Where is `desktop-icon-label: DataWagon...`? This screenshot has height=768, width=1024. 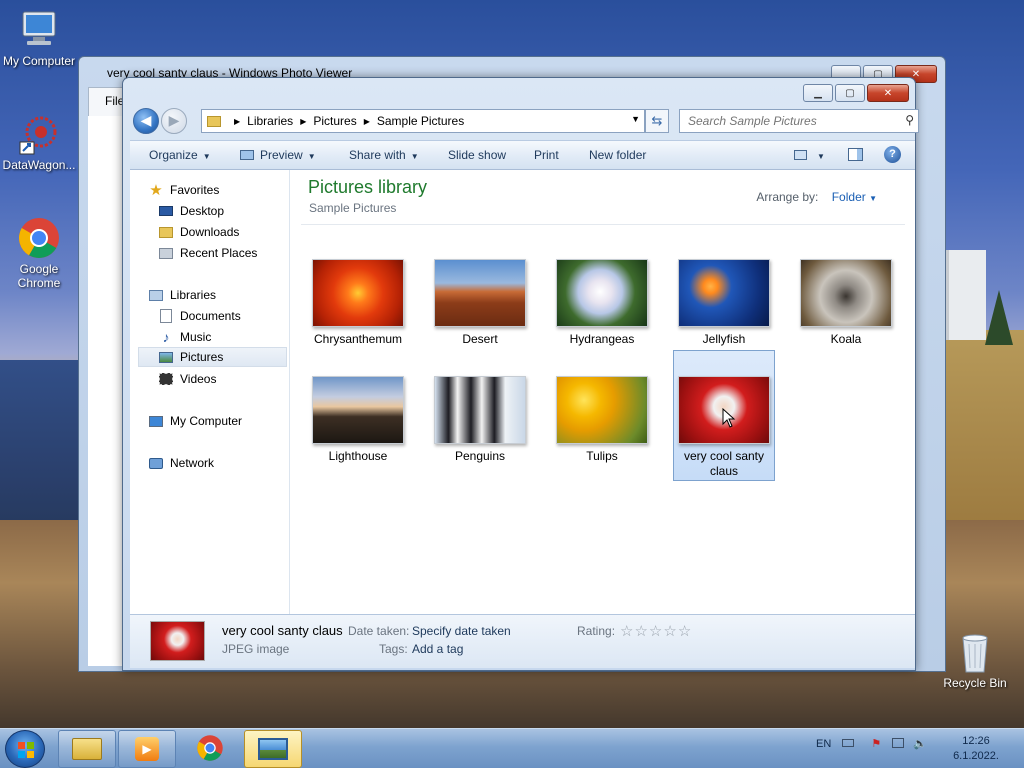
desktop-icon-label: DataWagon... is located at coordinates (39, 165).